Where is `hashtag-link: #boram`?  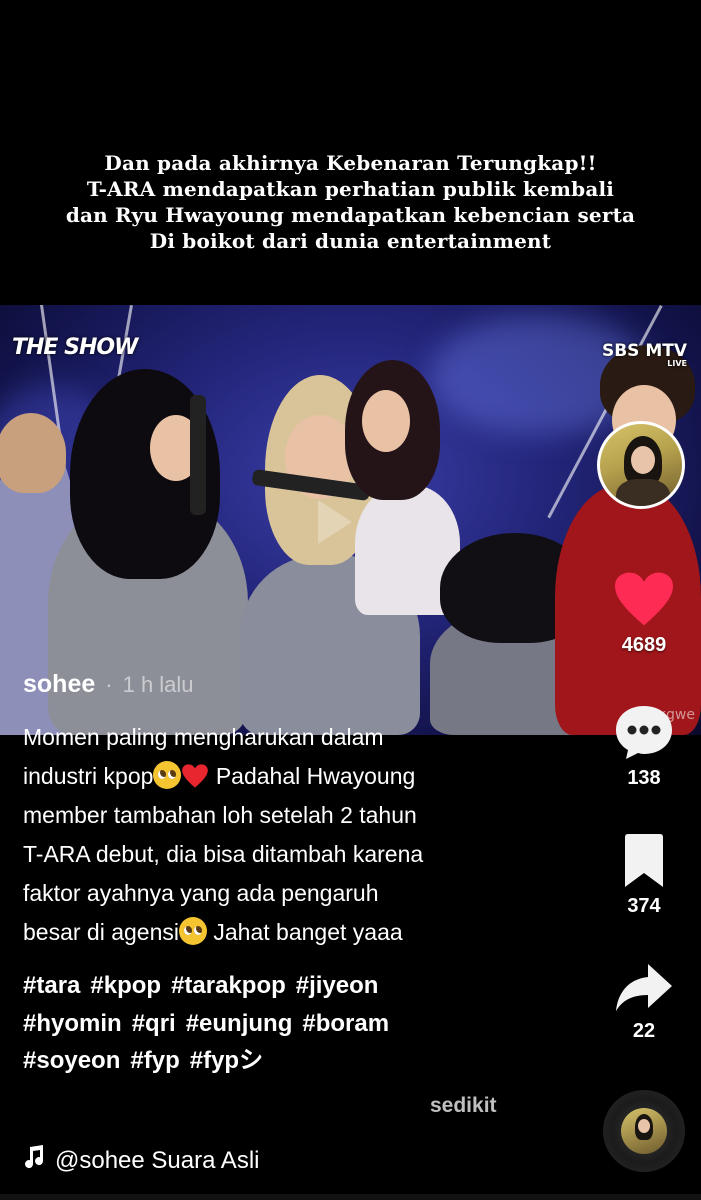 hashtag-link: #boram is located at coordinates (345, 1023).